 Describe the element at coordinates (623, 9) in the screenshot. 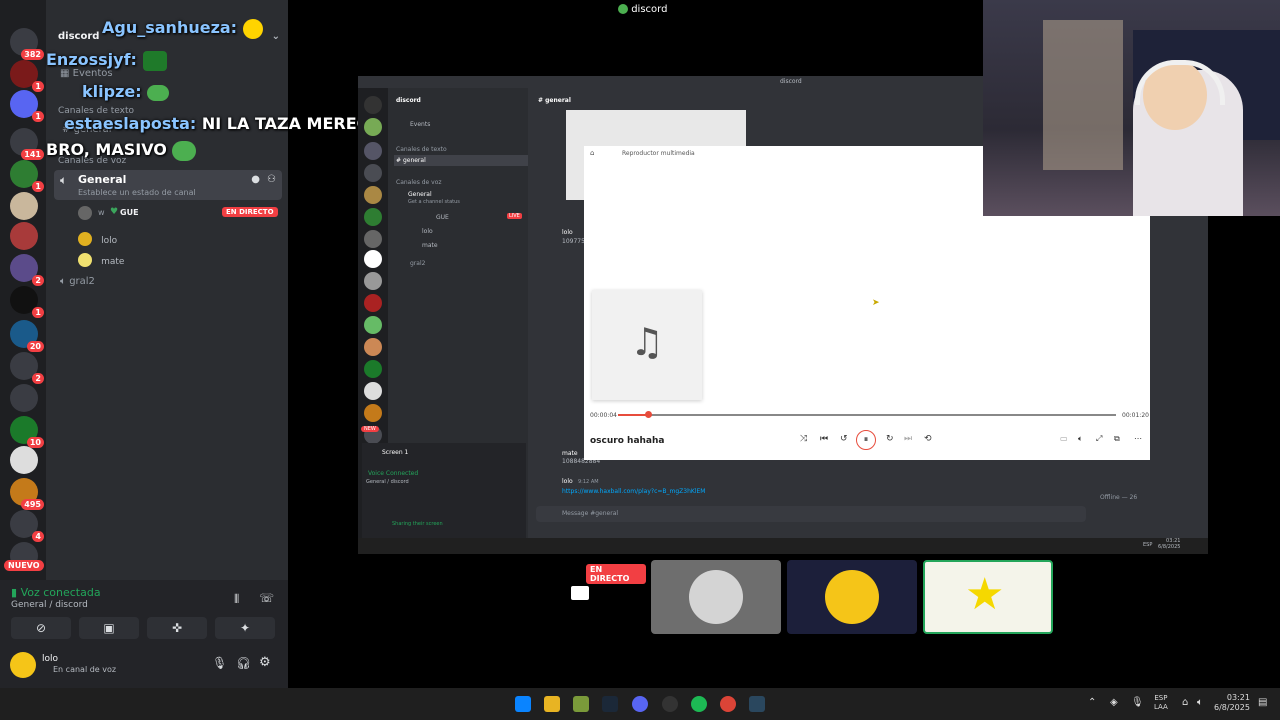

I see `discord-logo-icon` at that location.